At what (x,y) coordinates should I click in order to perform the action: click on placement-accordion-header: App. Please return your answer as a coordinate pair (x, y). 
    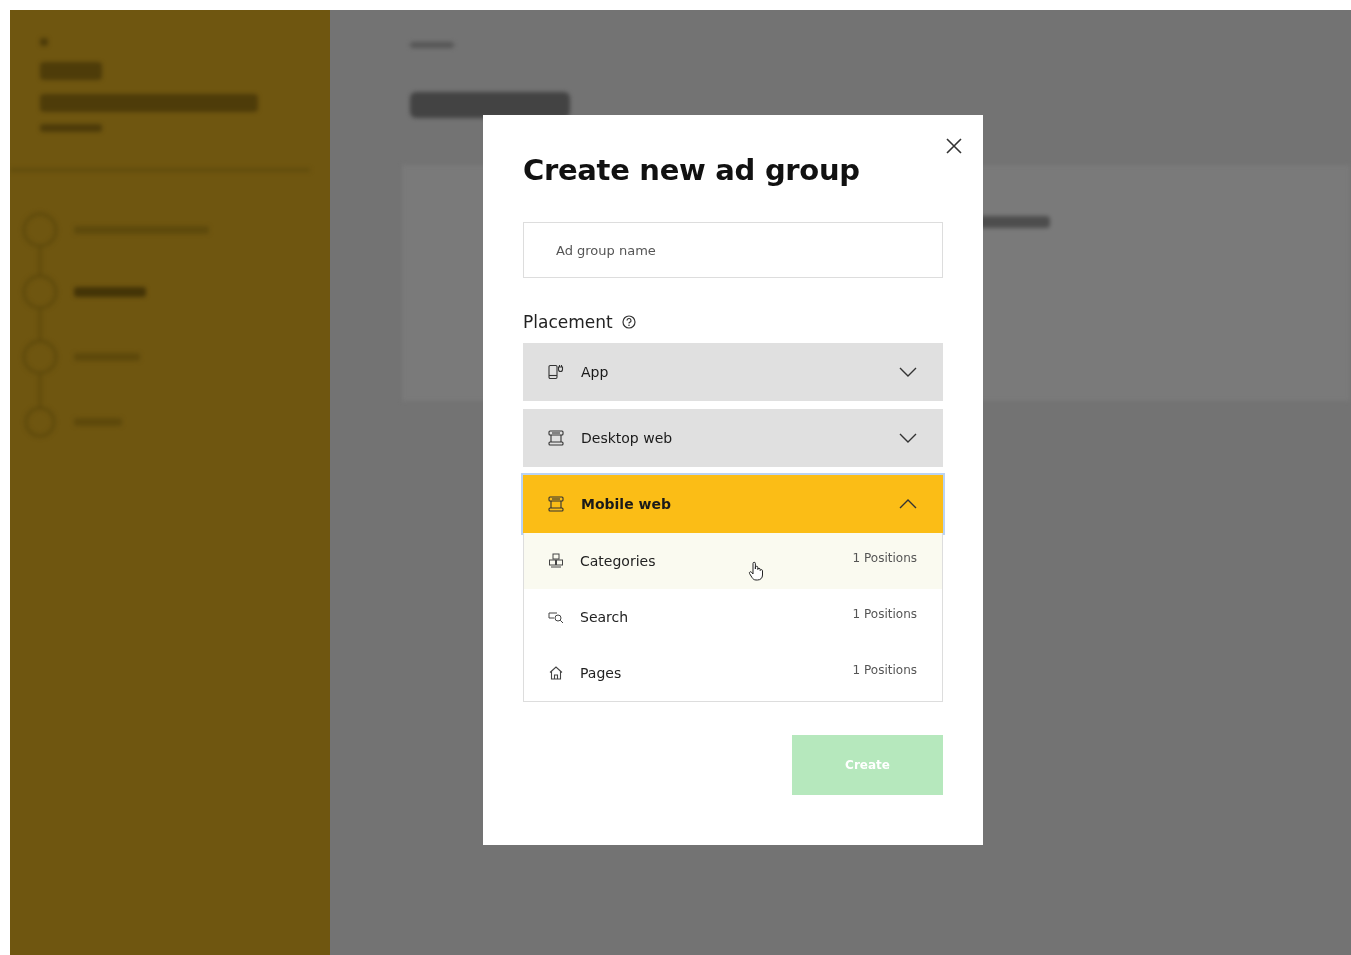
    Looking at the image, I should click on (733, 372).